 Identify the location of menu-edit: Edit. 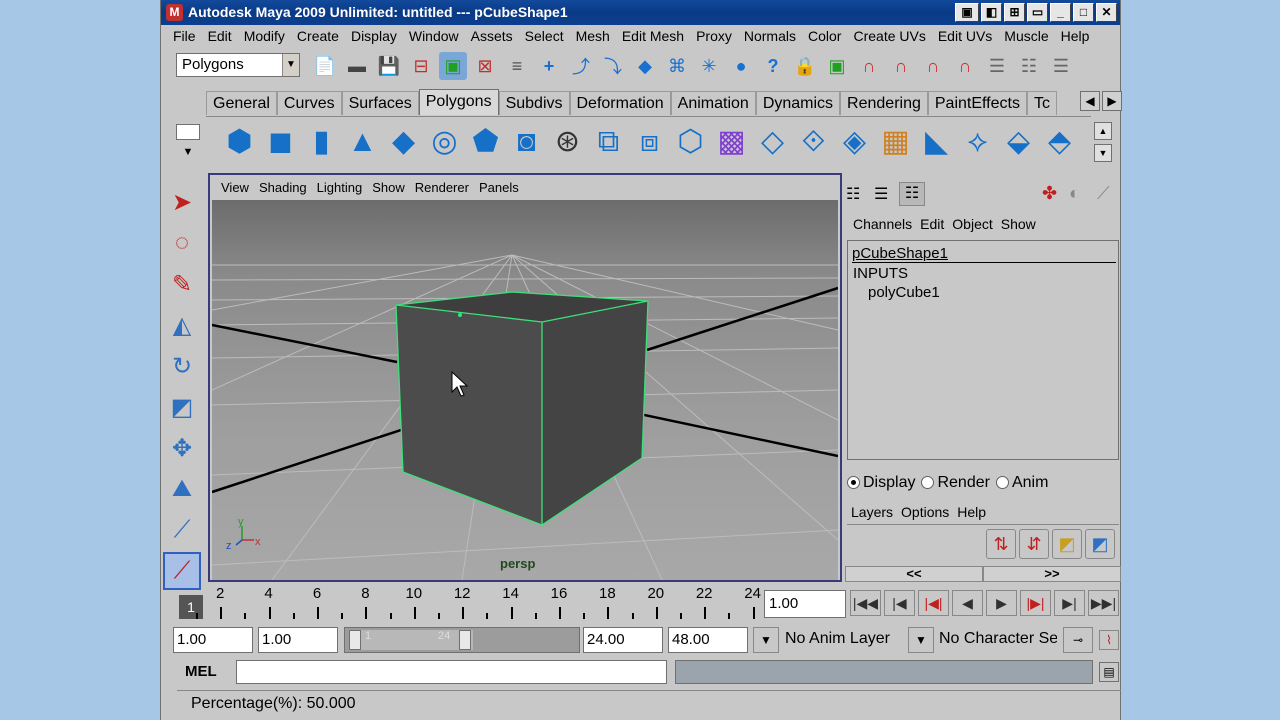
(220, 36).